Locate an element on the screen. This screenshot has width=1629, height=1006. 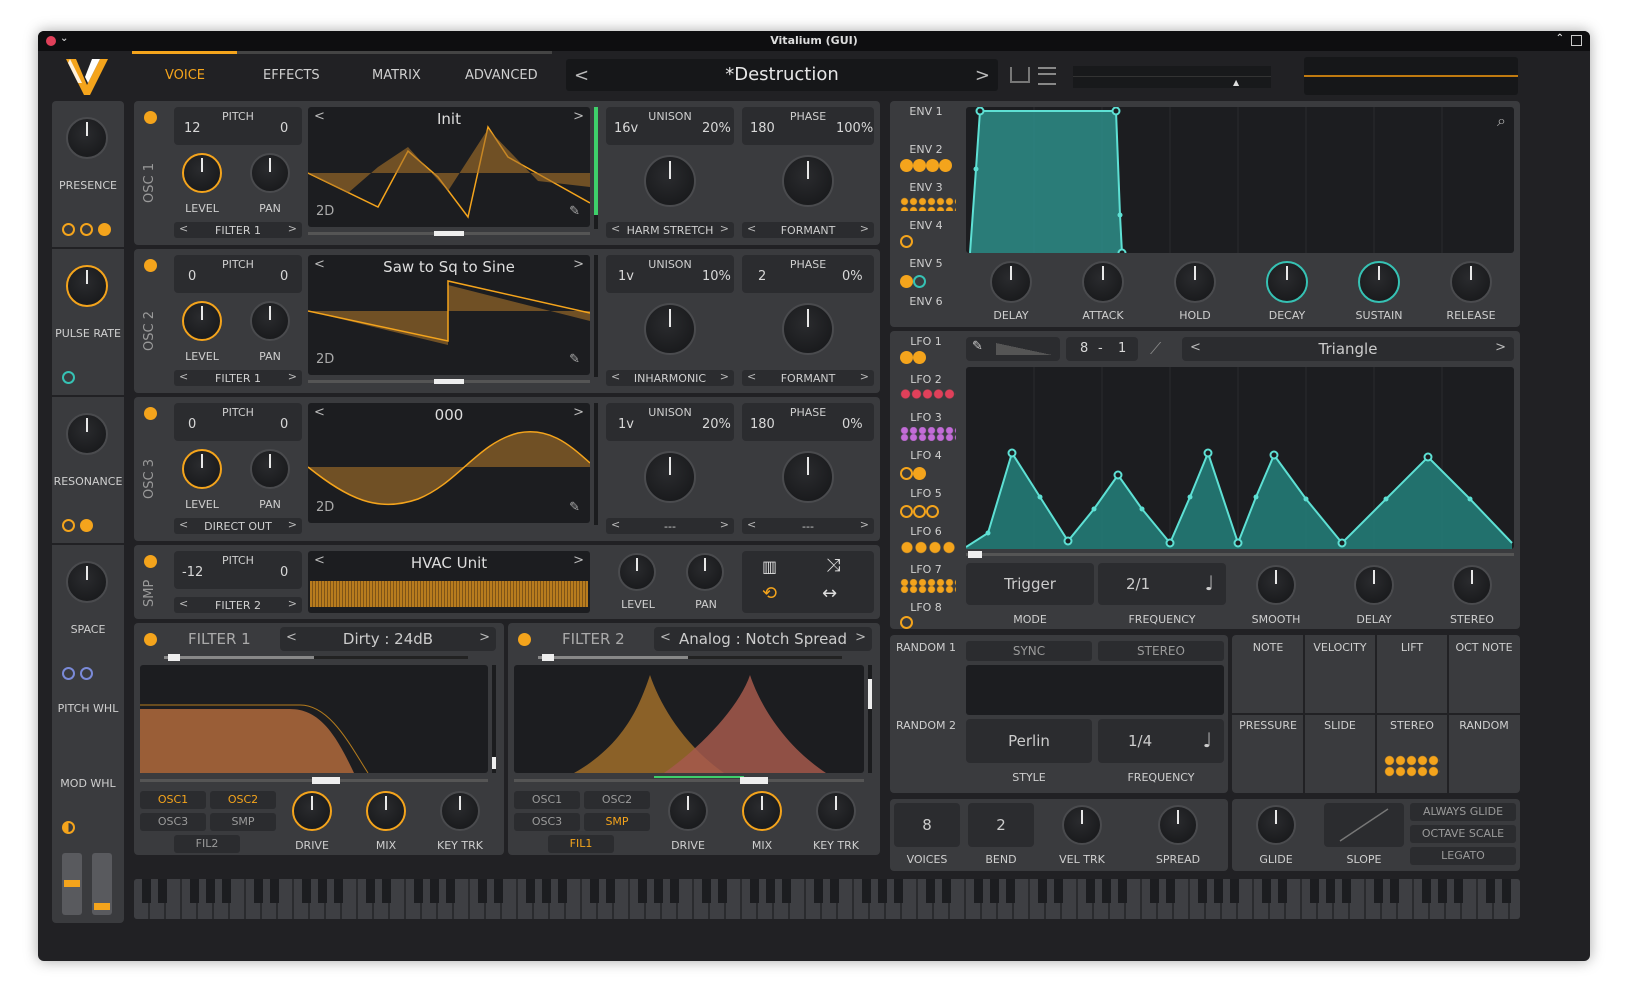
osc3-edit-icon: ✎ is located at coordinates (574, 507).